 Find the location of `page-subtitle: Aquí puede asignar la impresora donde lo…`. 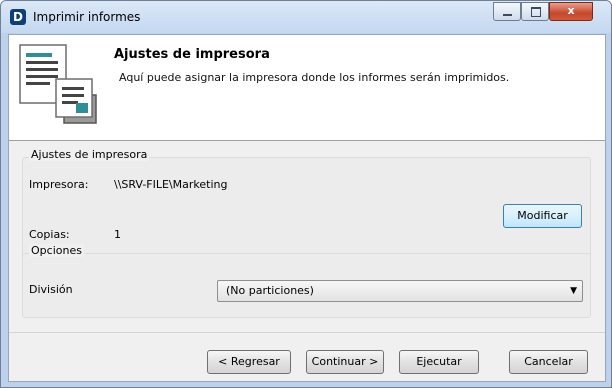

page-subtitle: Aquí puede asignar la impresora donde lo… is located at coordinates (314, 77).